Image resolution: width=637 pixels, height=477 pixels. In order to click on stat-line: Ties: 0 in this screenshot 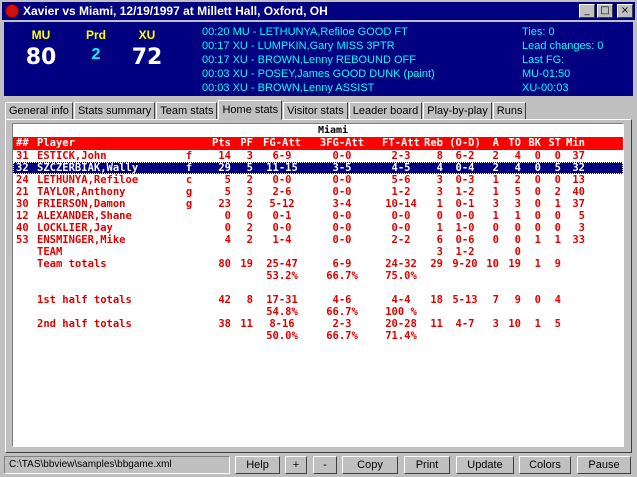, I will do `click(538, 32)`.